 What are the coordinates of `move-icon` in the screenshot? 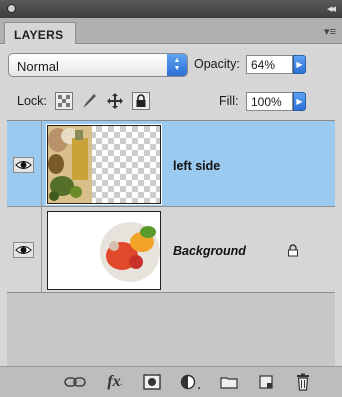 It's located at (115, 101).